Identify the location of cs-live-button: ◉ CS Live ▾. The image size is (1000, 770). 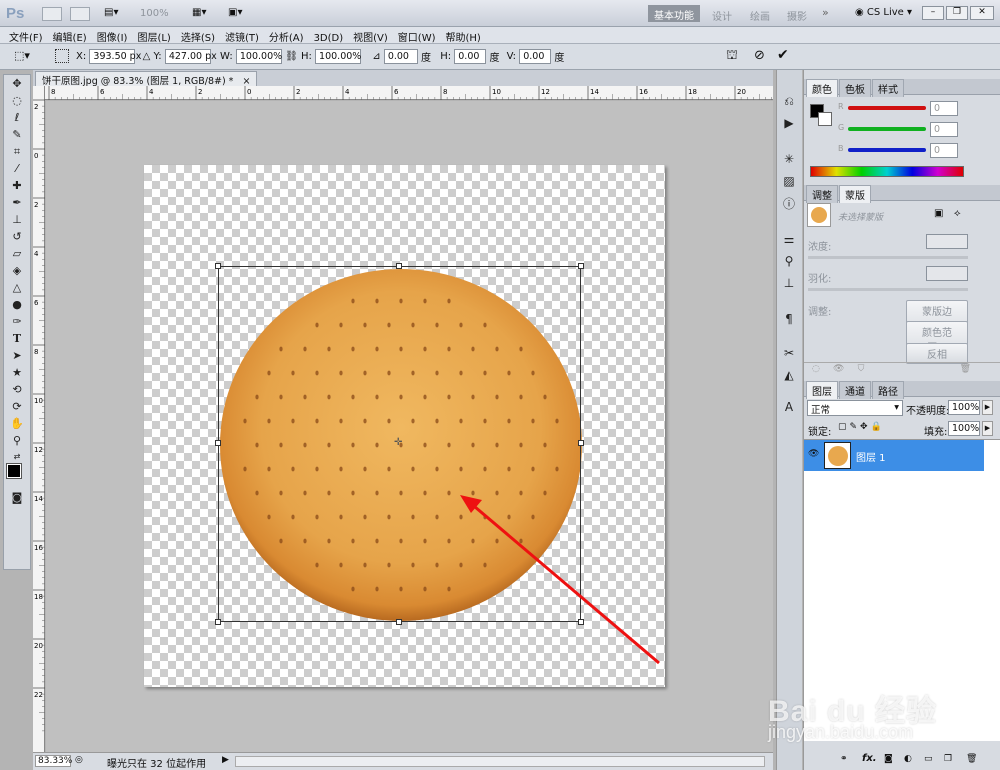
(883, 12).